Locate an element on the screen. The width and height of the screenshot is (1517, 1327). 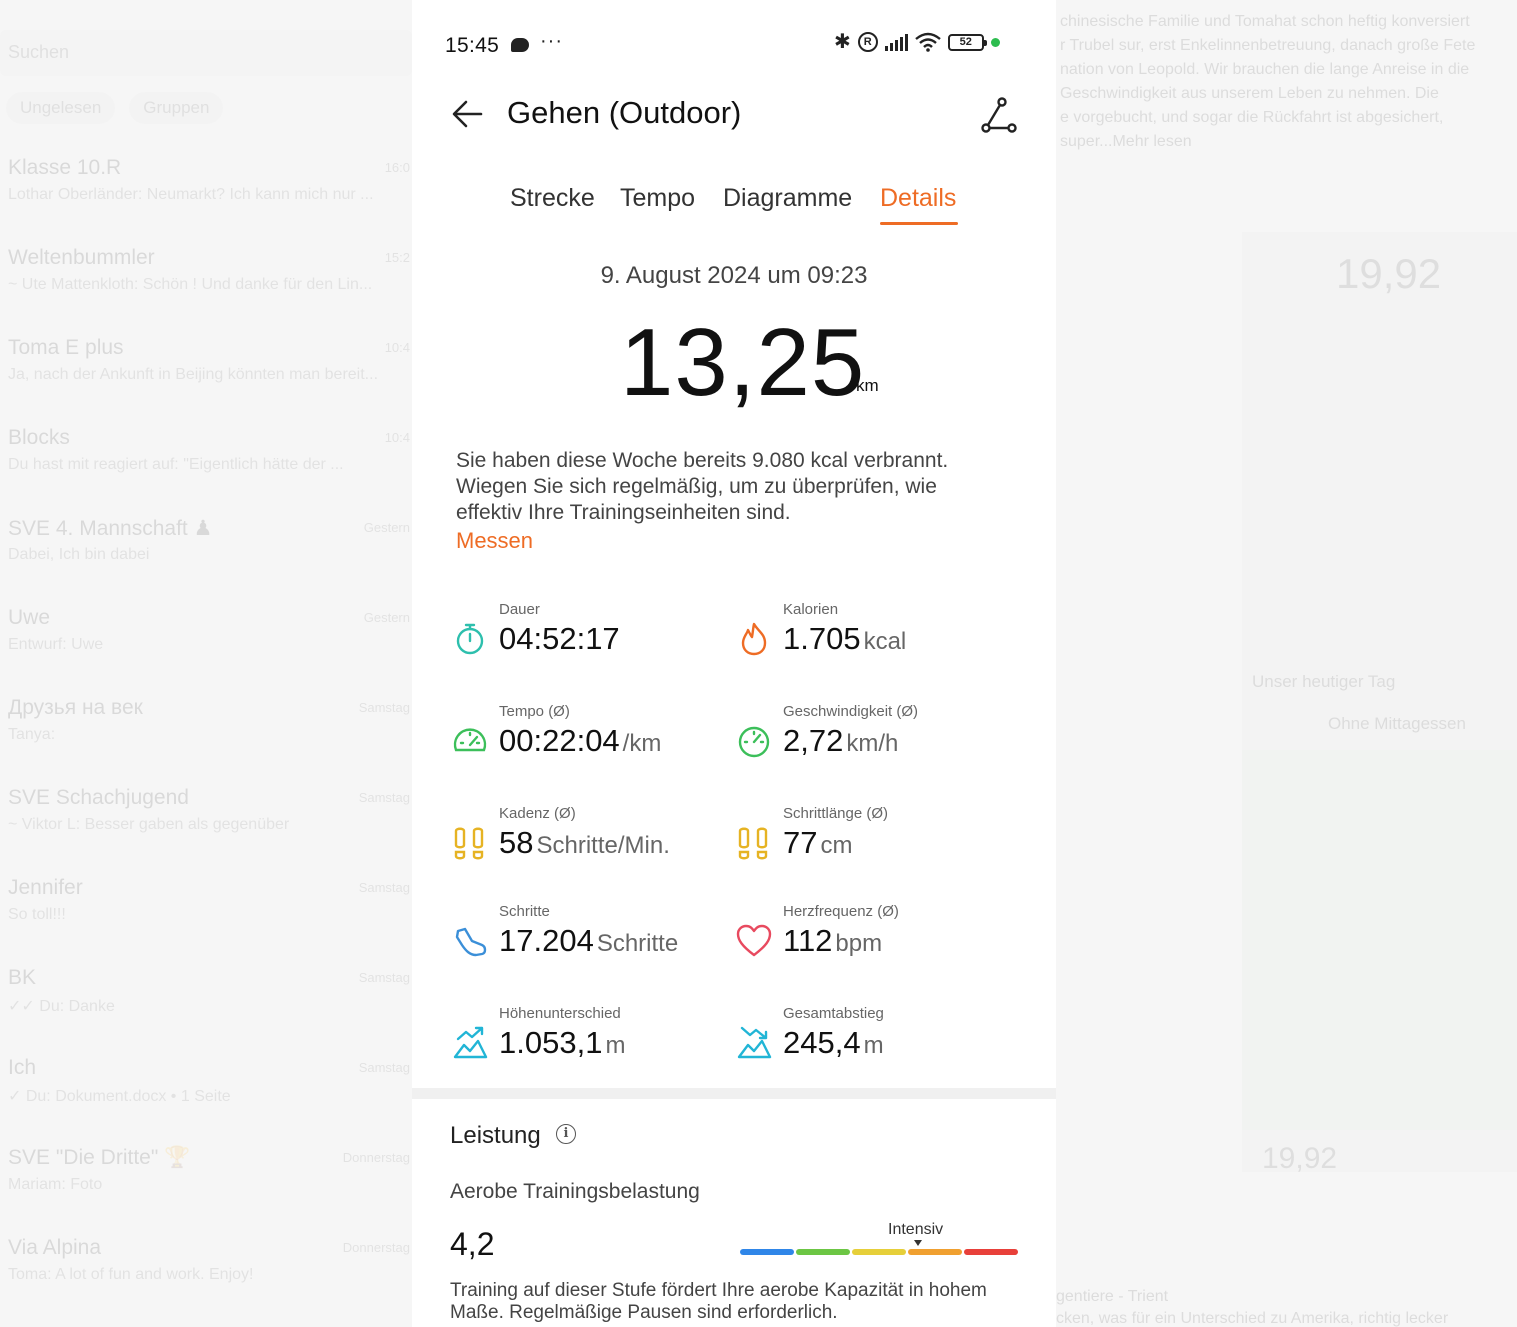
metric-value-row: 17.204 Schritte is located at coordinates (588, 941).